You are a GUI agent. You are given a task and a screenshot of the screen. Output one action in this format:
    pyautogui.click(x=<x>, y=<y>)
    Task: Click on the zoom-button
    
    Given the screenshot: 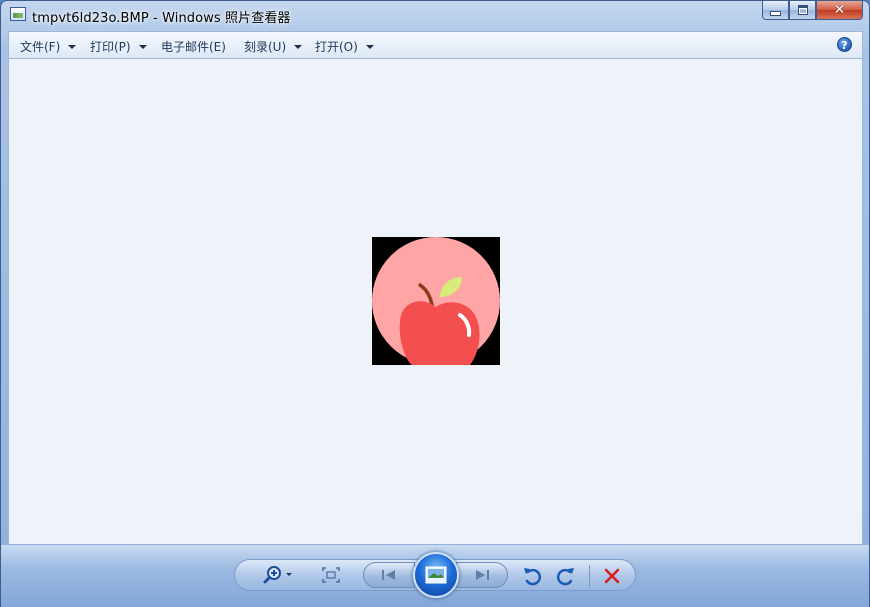 What is the action you would take?
    pyautogui.click(x=279, y=575)
    